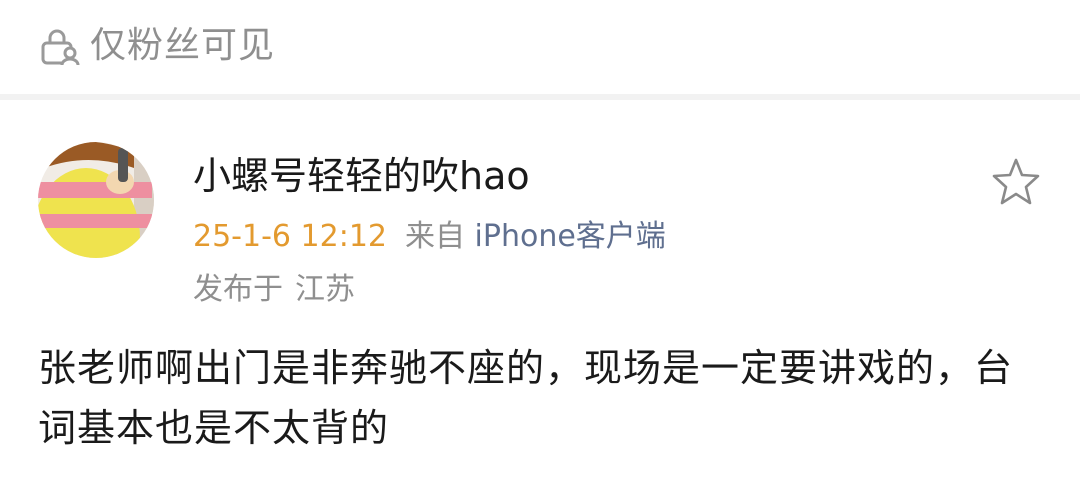 The height and width of the screenshot is (496, 1080). Describe the element at coordinates (361, 176) in the screenshot. I see `author-name: 小螺号轻轻的吹hao` at that location.